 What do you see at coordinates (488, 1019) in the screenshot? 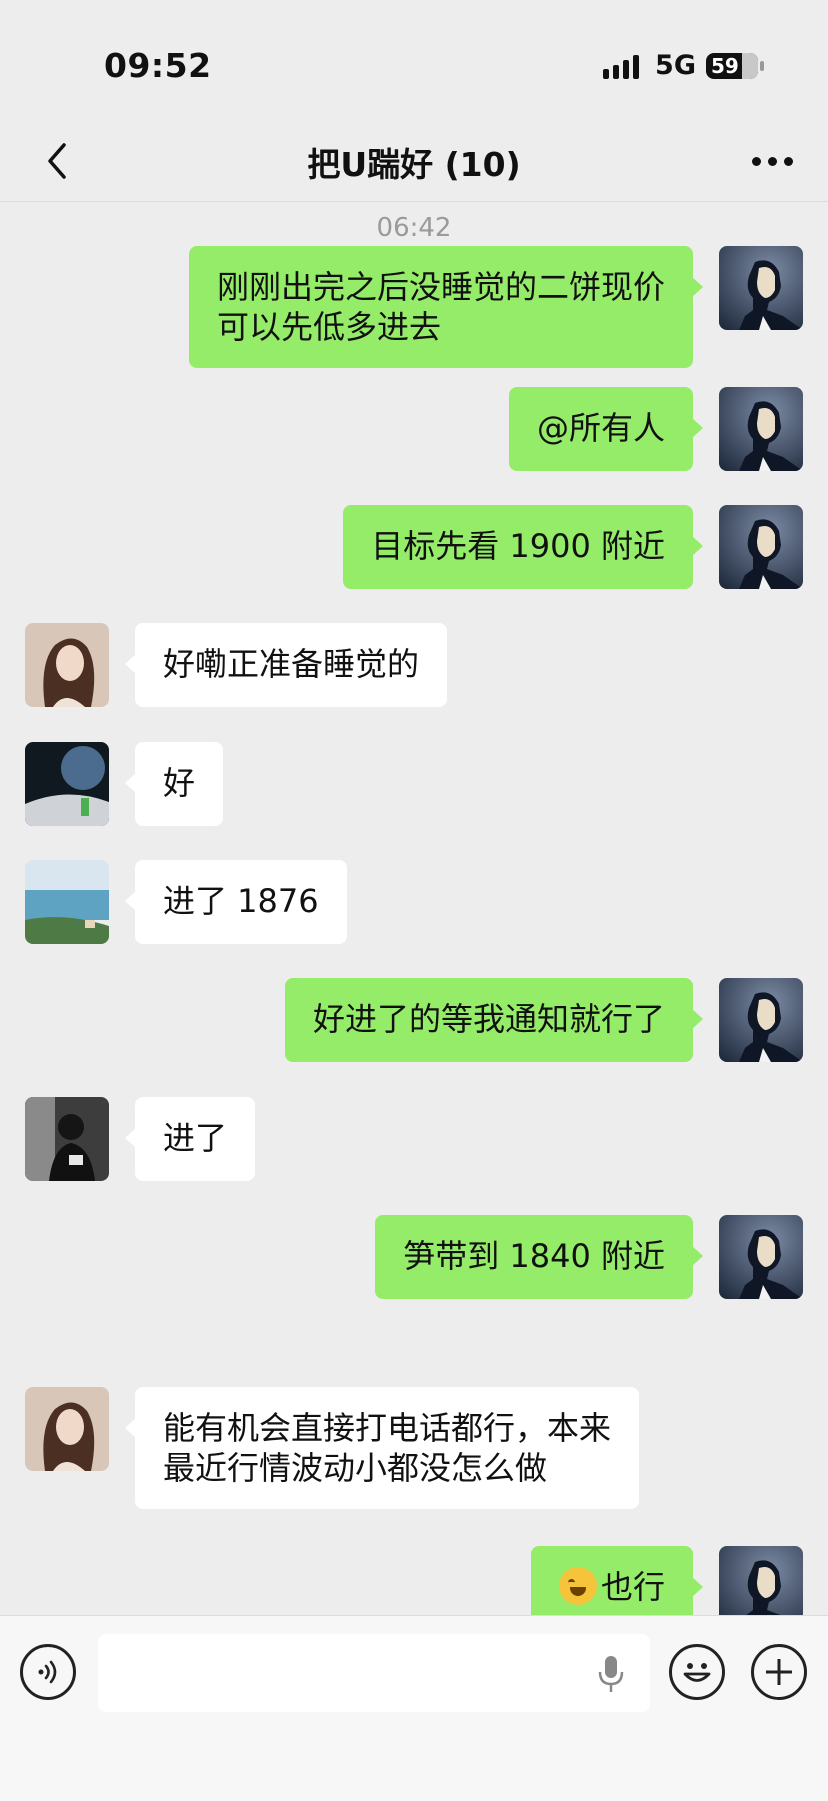
I see `message-text: 好进了的等我通知就行了` at bounding box center [488, 1019].